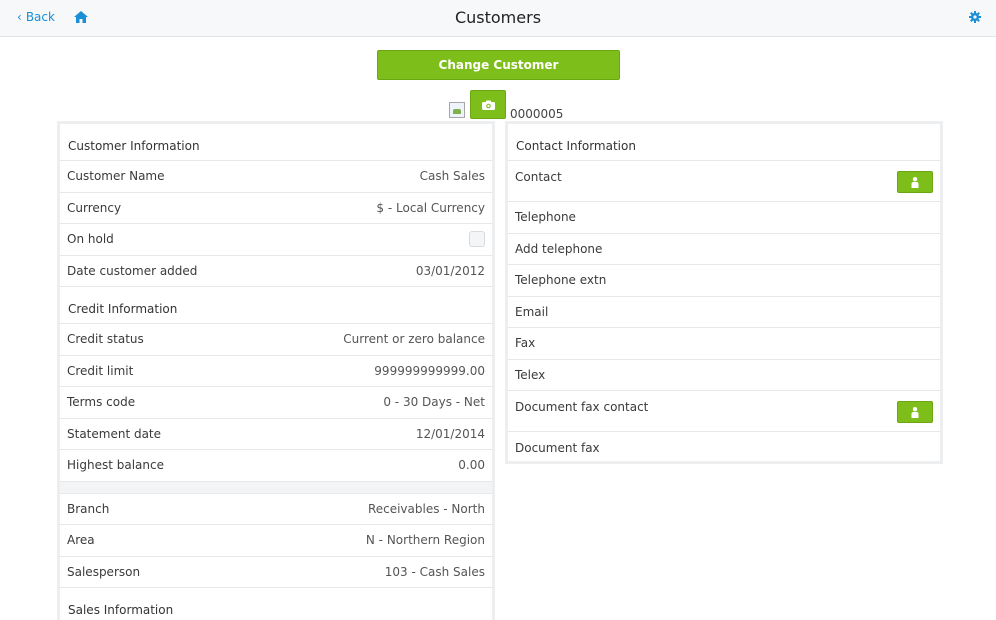 The width and height of the screenshot is (996, 620). I want to click on page-title: Customers, so click(498, 17).